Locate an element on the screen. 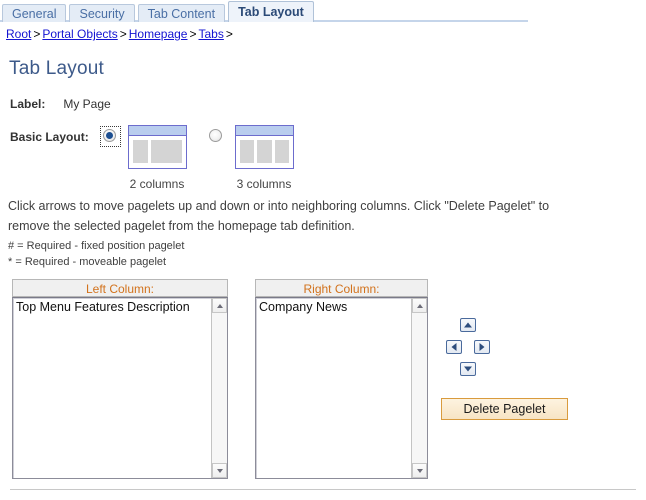  list-item: Company News is located at coordinates (341, 306).